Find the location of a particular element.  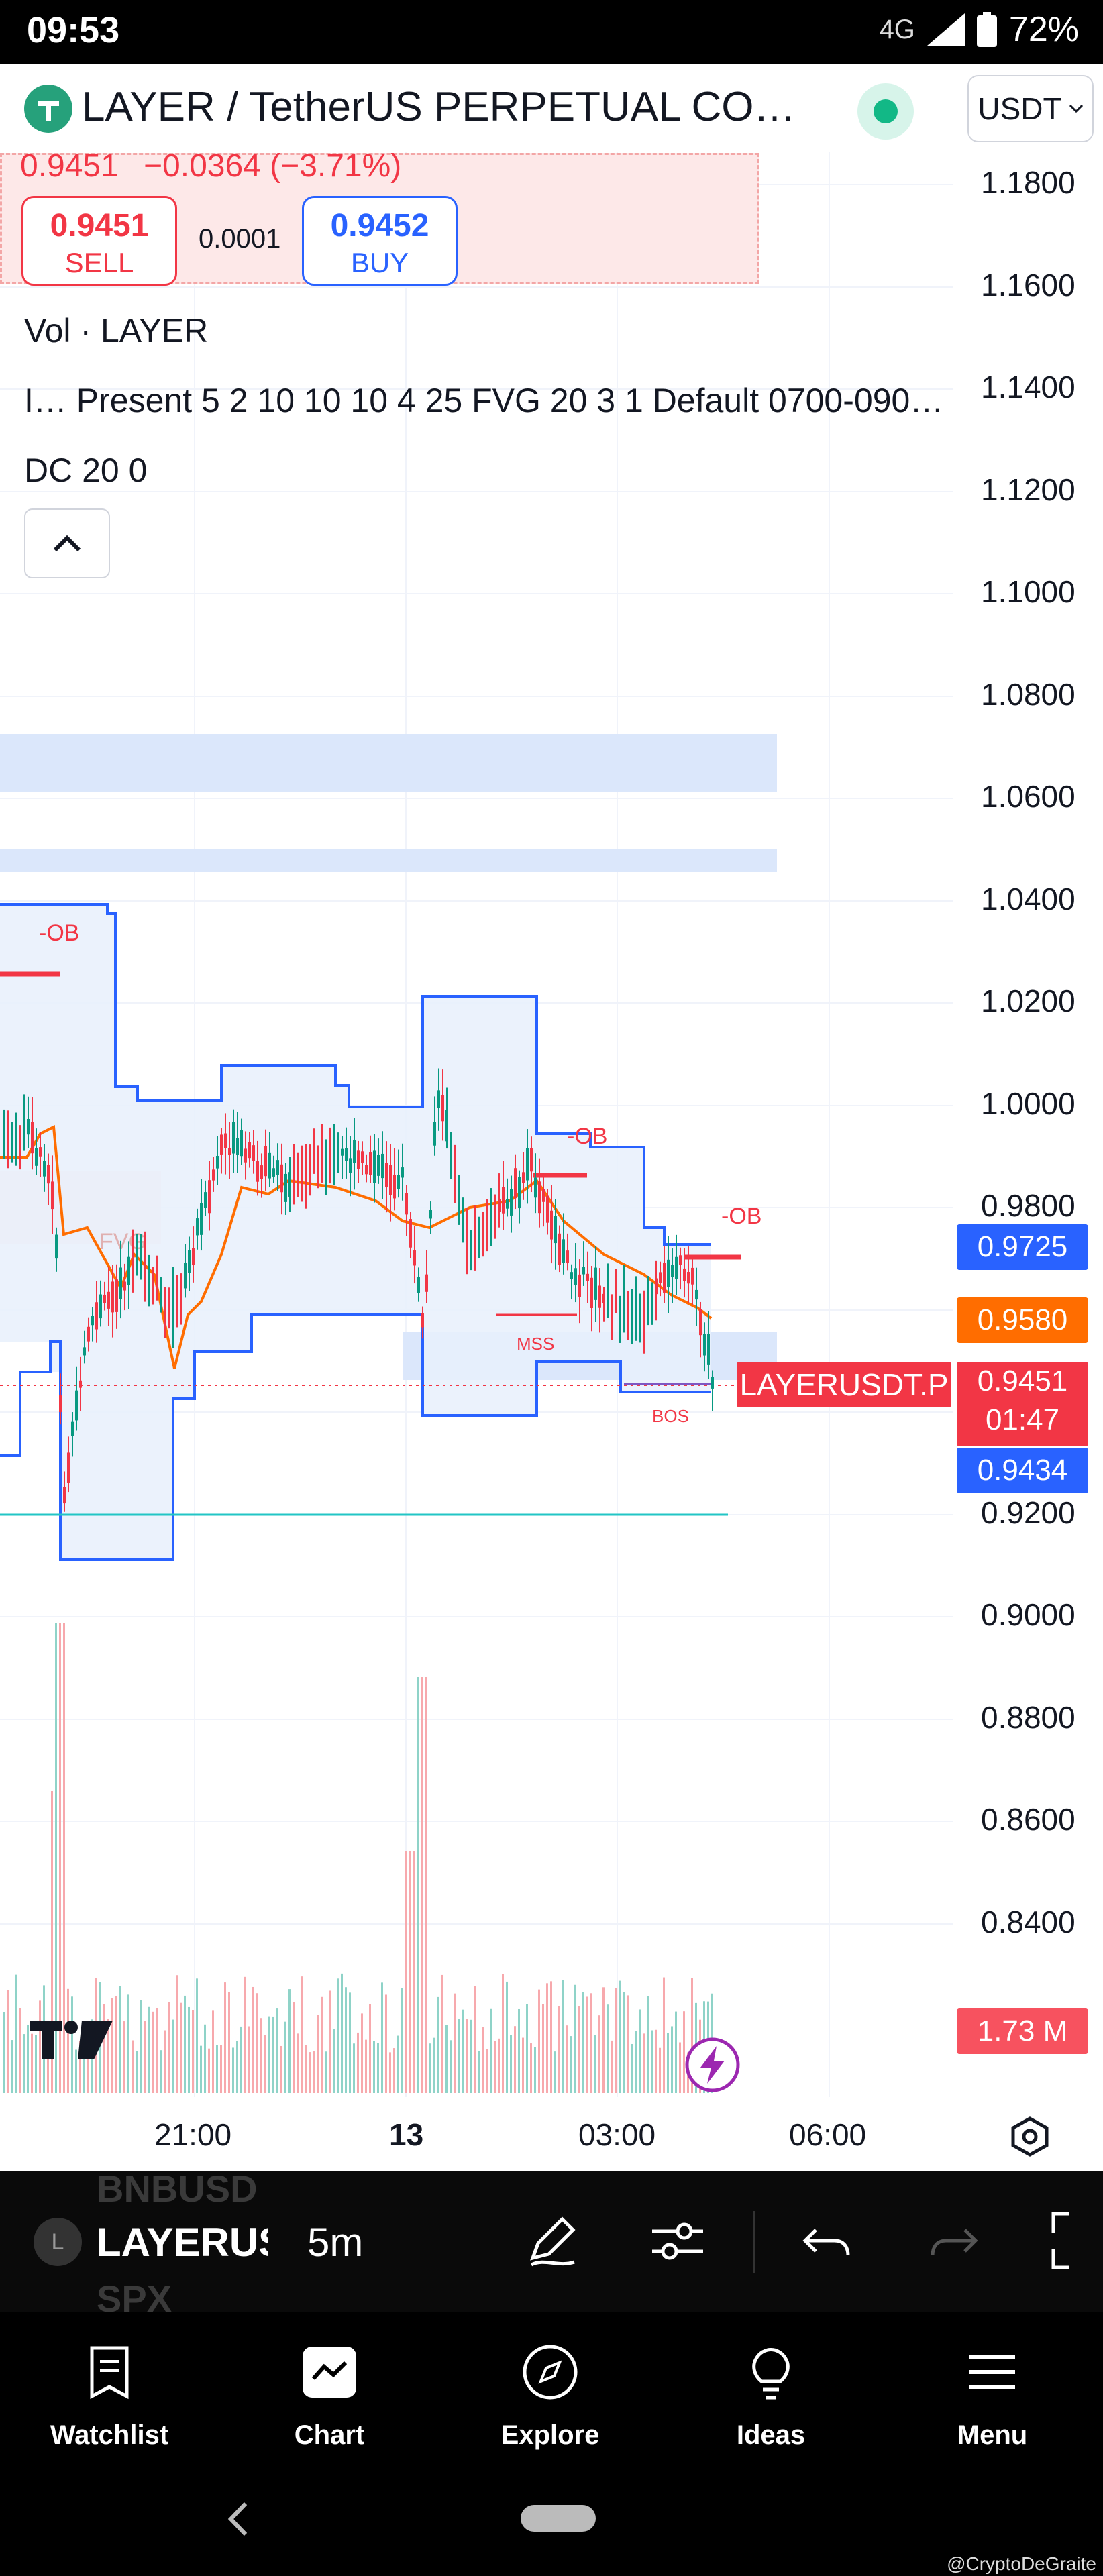

buy-button: 0.9452 BUY is located at coordinates (380, 241).